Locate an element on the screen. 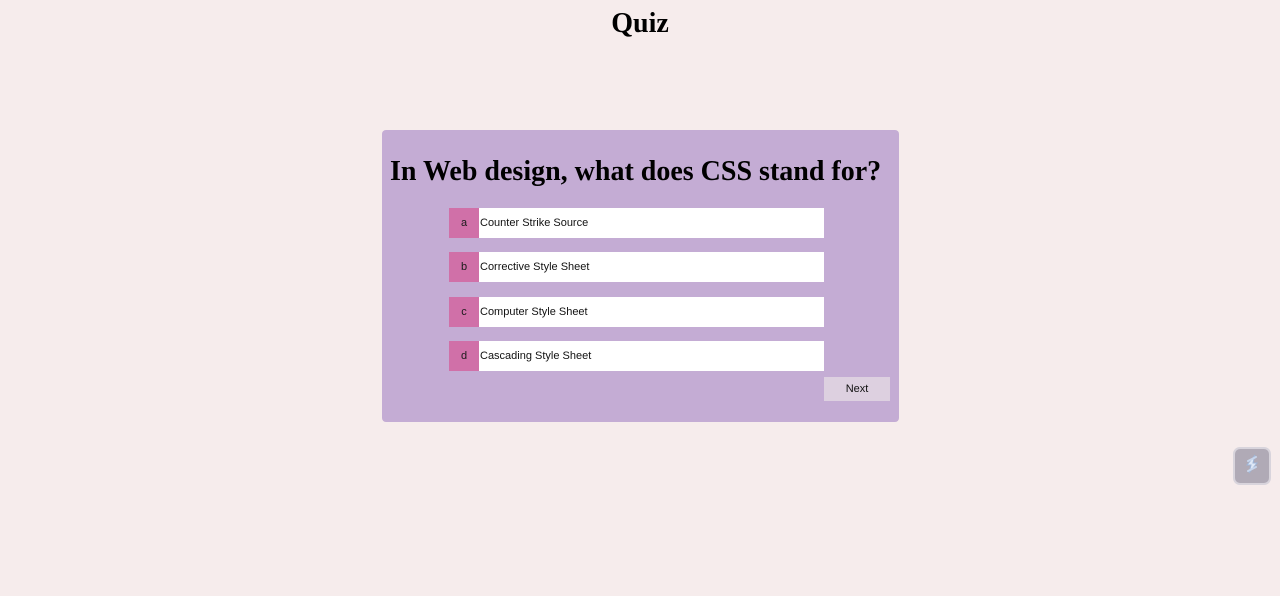 This screenshot has width=1280, height=596. option-a: a Counter Strike Source is located at coordinates (636, 223).